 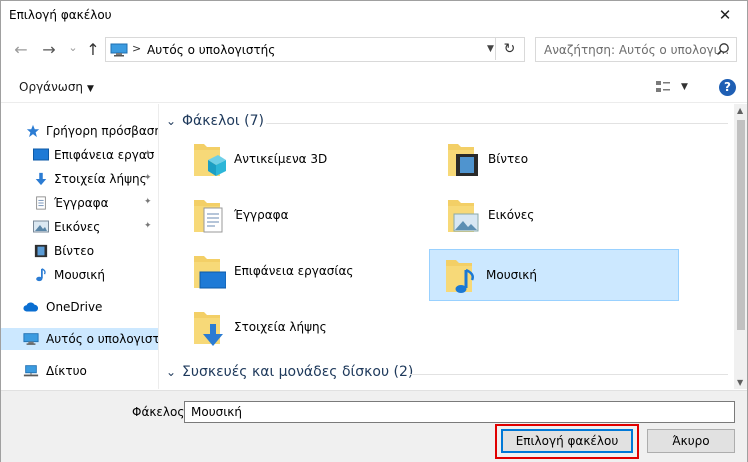 I want to click on sidebar-item-label: Δίκτυο, so click(x=66, y=371).